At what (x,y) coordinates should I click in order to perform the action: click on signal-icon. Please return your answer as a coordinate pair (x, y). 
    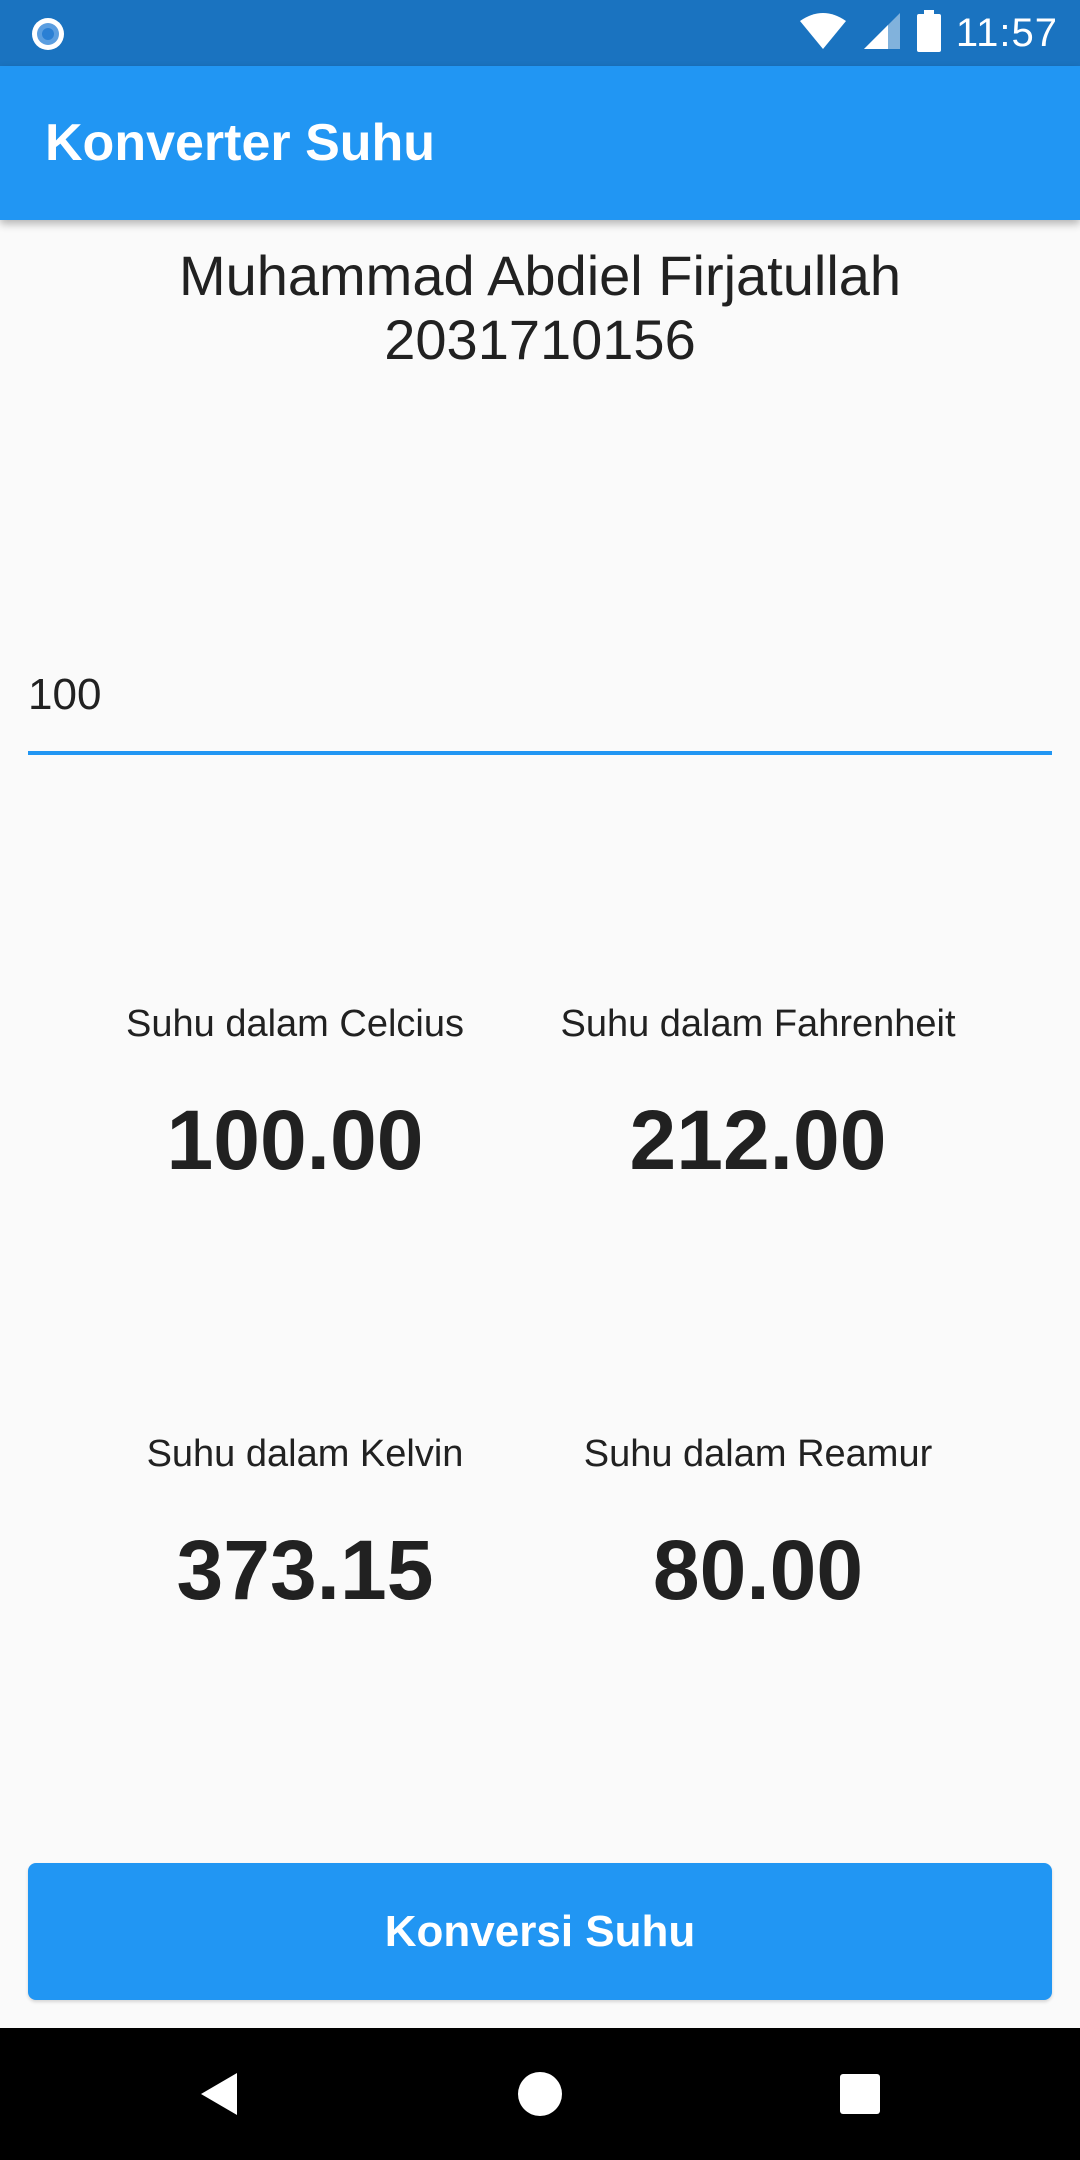
    Looking at the image, I should click on (882, 33).